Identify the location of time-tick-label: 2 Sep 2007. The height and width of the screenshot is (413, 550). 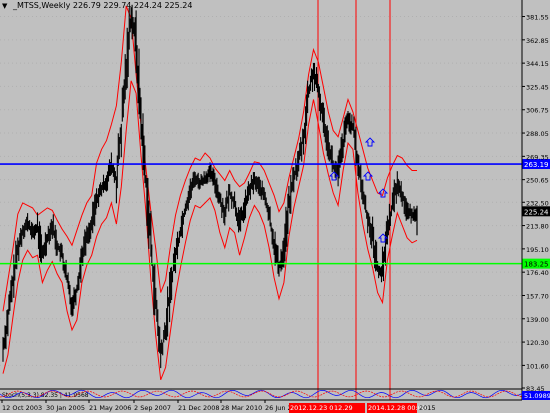
(152, 408).